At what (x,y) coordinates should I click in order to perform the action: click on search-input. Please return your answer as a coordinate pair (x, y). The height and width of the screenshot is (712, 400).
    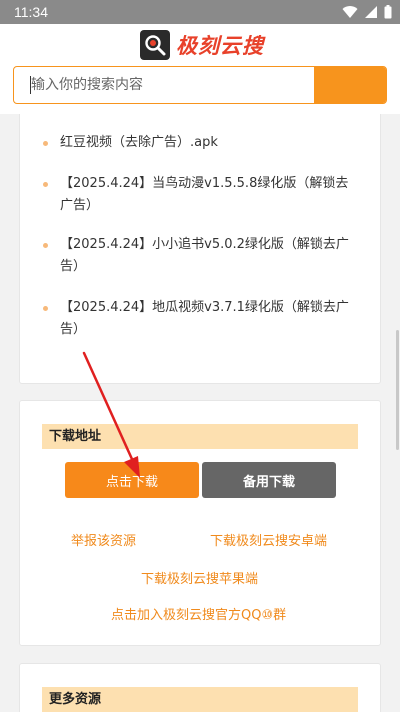
    Looking at the image, I should click on (165, 85).